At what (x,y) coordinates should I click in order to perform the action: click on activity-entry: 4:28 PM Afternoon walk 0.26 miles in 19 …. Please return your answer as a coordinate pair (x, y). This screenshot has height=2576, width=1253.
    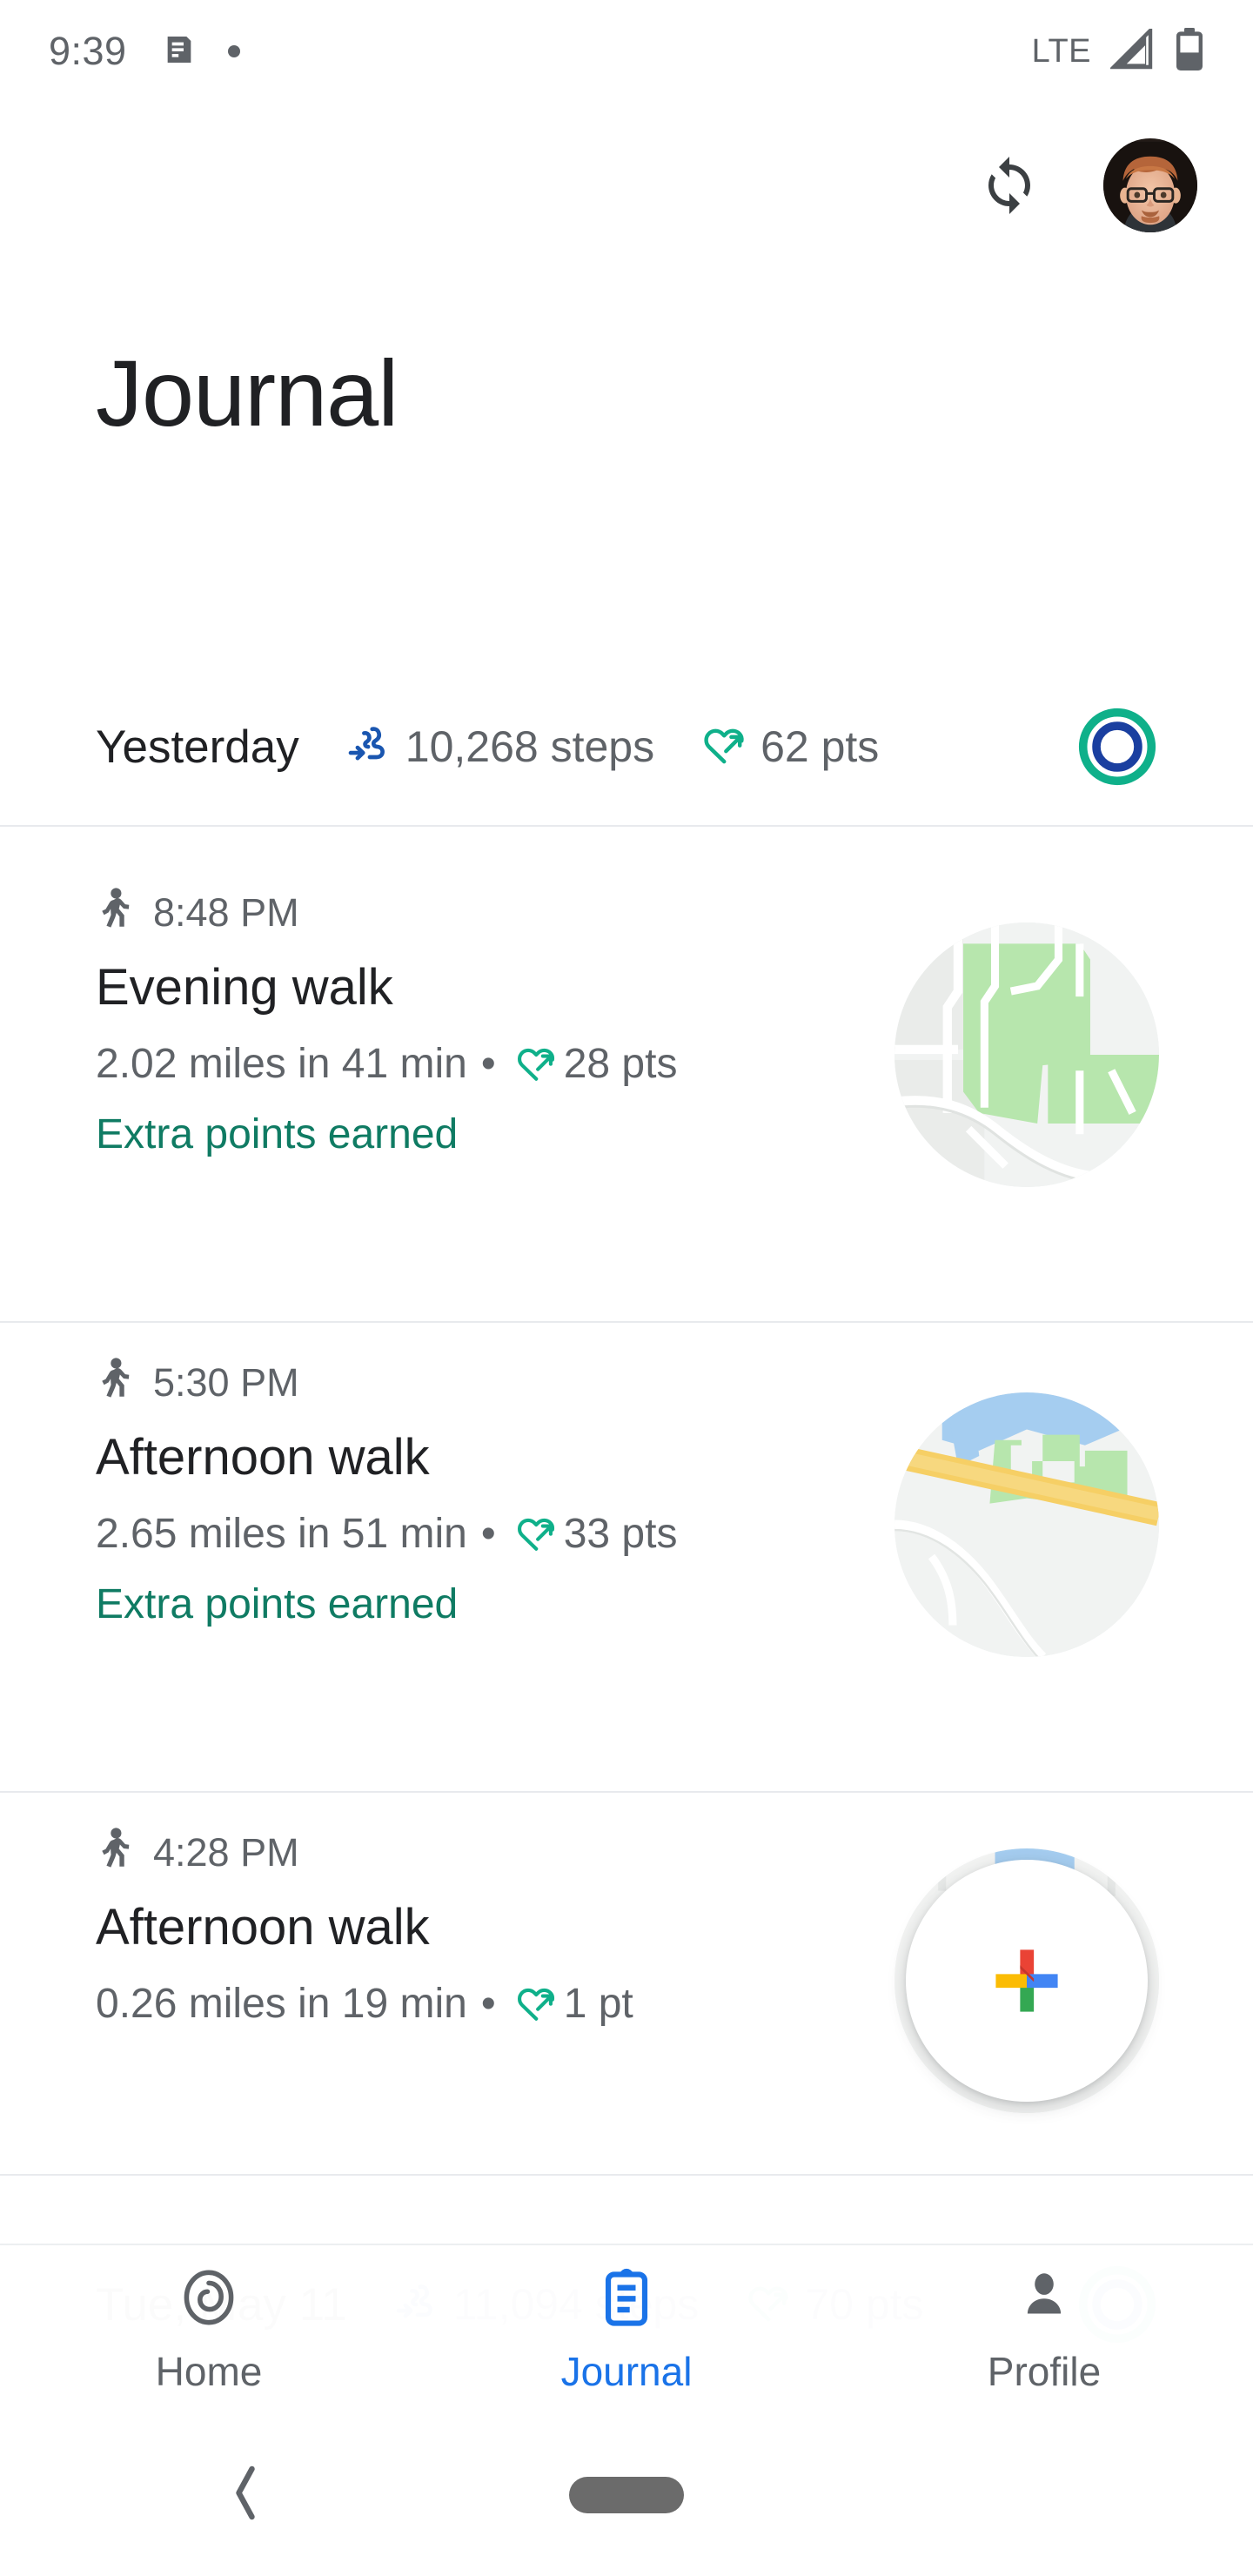
    Looking at the image, I should click on (626, 2000).